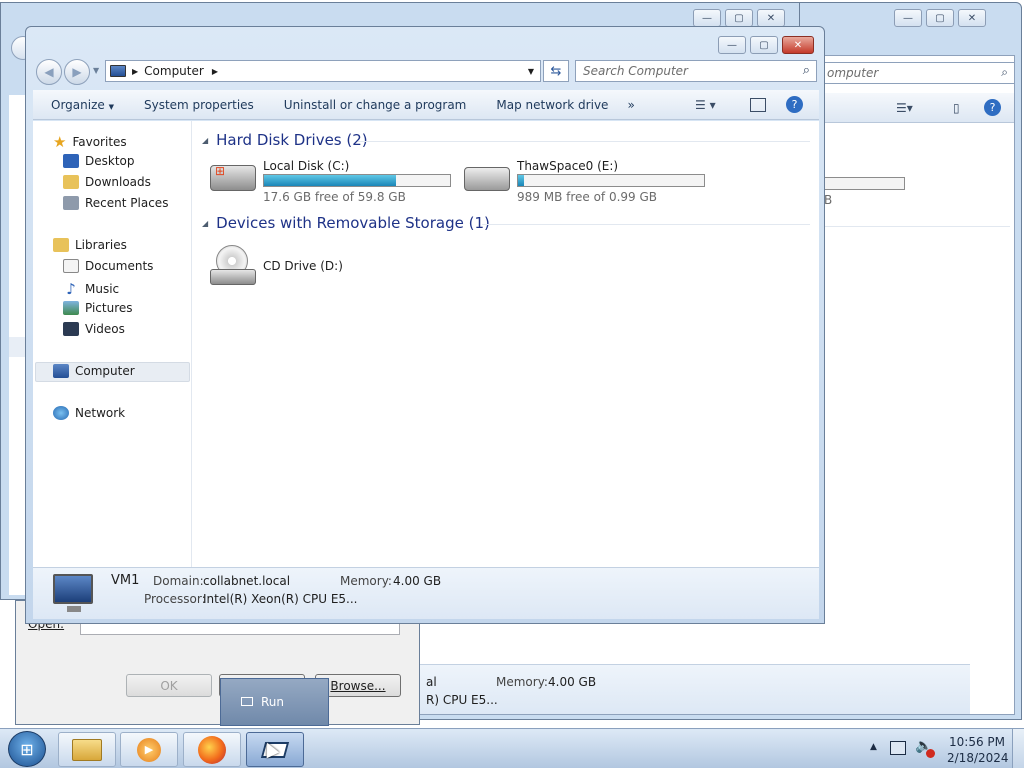  I want to click on taskbar-media-player-button: ▶, so click(149, 749).